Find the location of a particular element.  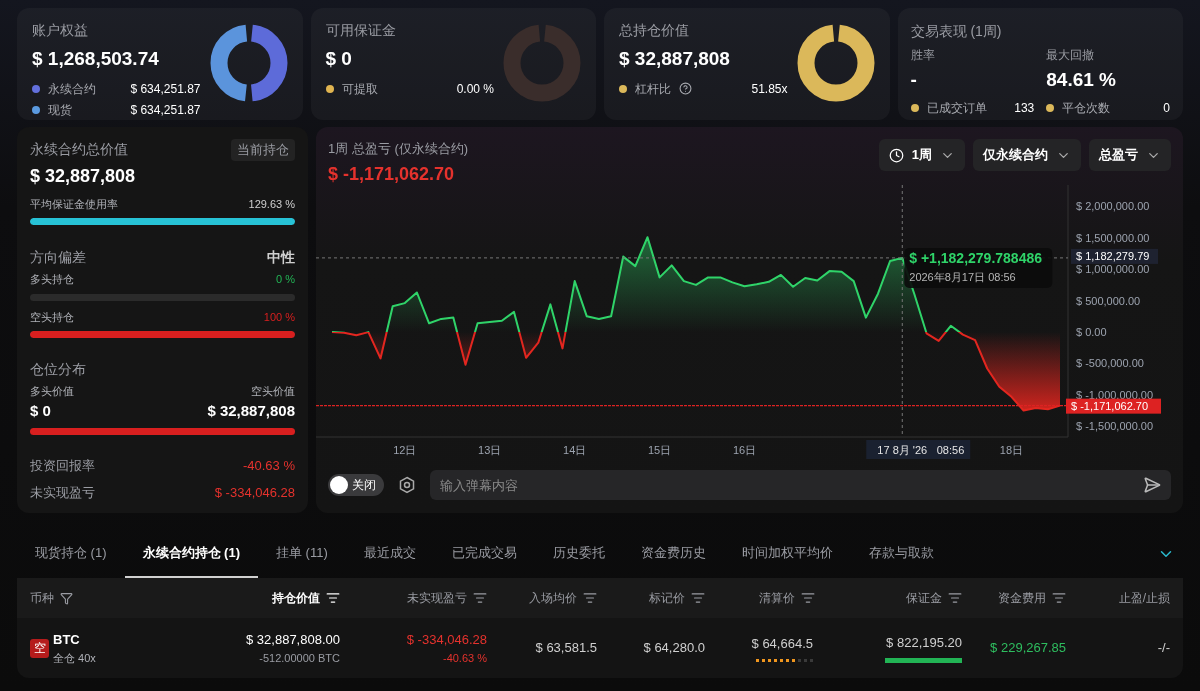

tooltip-date: 2026年8月17日 08:56 is located at coordinates (962, 276).